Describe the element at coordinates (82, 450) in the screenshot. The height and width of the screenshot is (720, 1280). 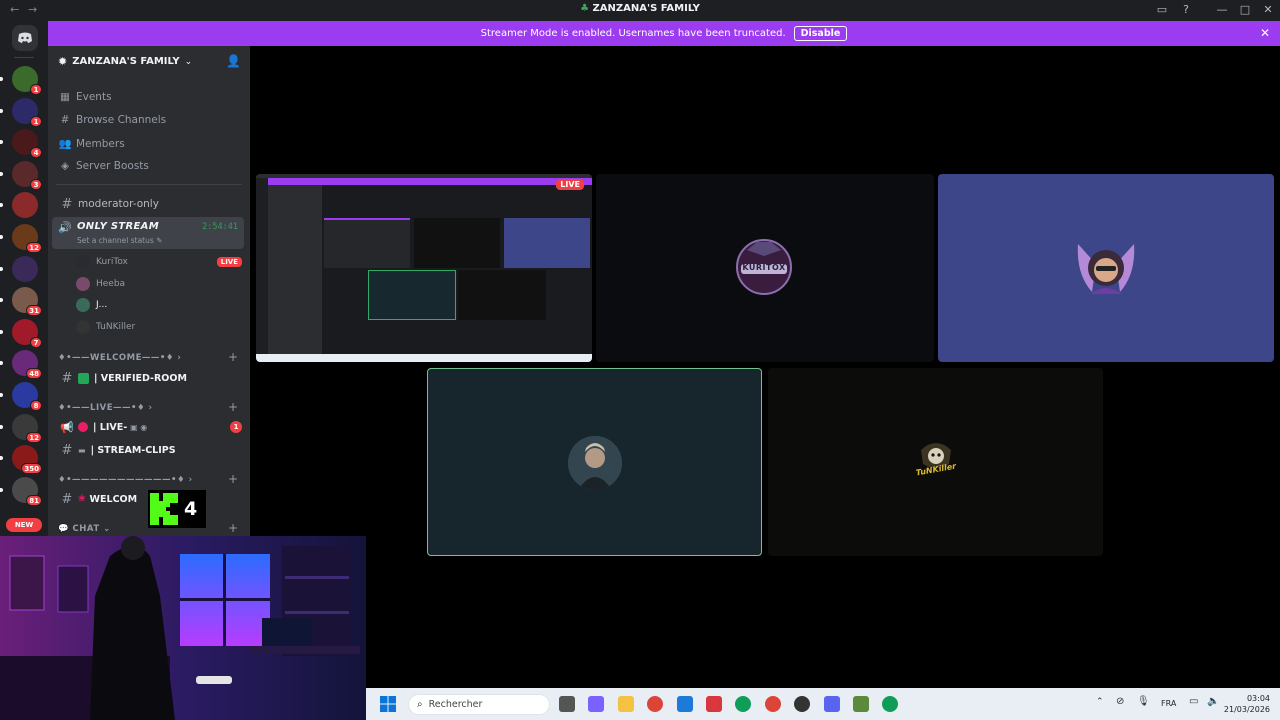
I see `film-icon: ▬` at that location.